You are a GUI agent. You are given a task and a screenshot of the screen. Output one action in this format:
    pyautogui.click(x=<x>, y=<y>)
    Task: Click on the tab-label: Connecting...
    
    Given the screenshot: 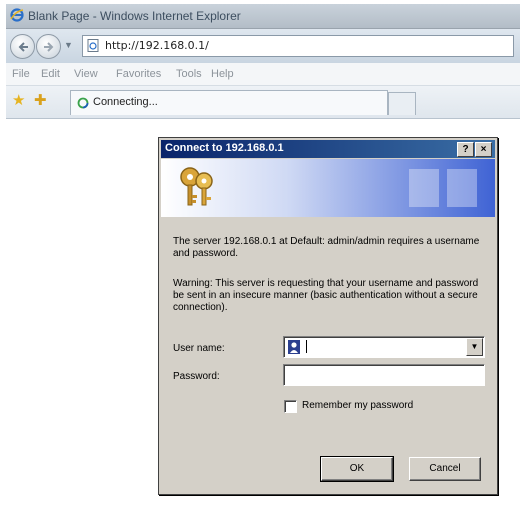 What is the action you would take?
    pyautogui.click(x=125, y=102)
    